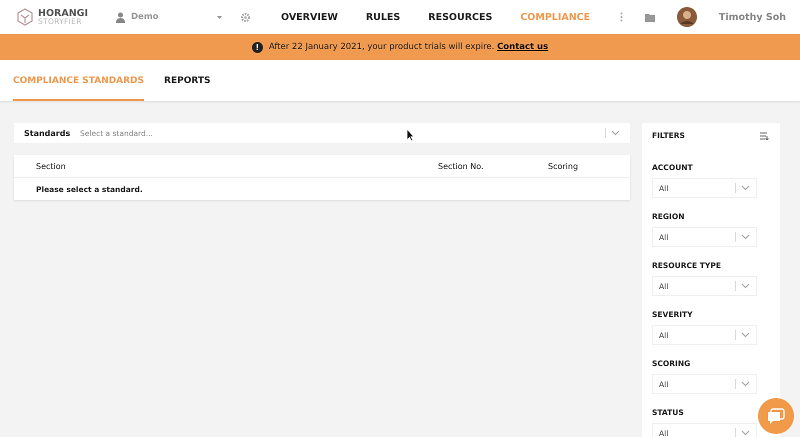 Image resolution: width=800 pixels, height=437 pixels. I want to click on user-icon, so click(120, 17).